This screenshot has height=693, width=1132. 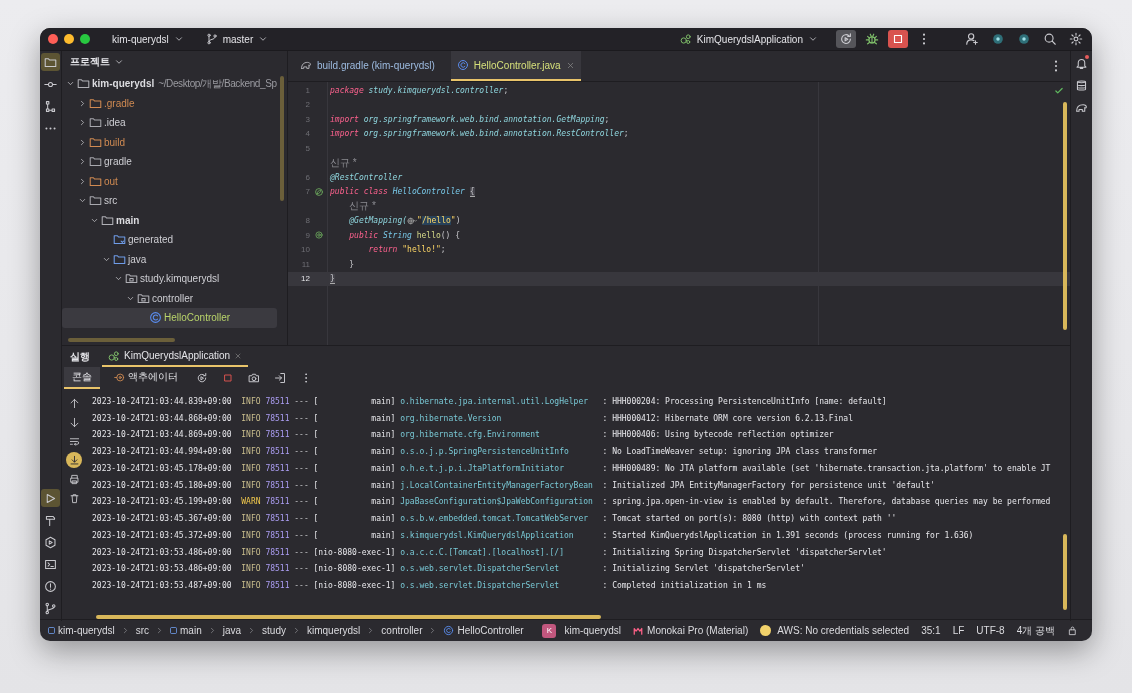 I want to click on tree-label: src, so click(x=111, y=201).